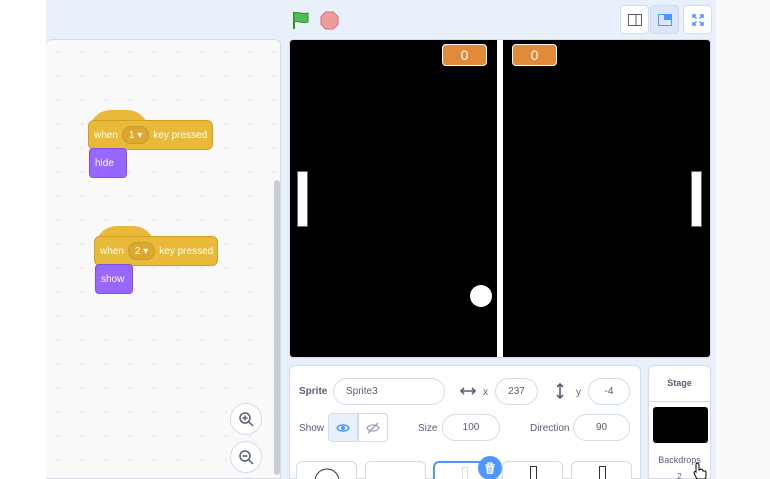  Describe the element at coordinates (560, 391) in the screenshot. I see `y-arrows-icon` at that location.